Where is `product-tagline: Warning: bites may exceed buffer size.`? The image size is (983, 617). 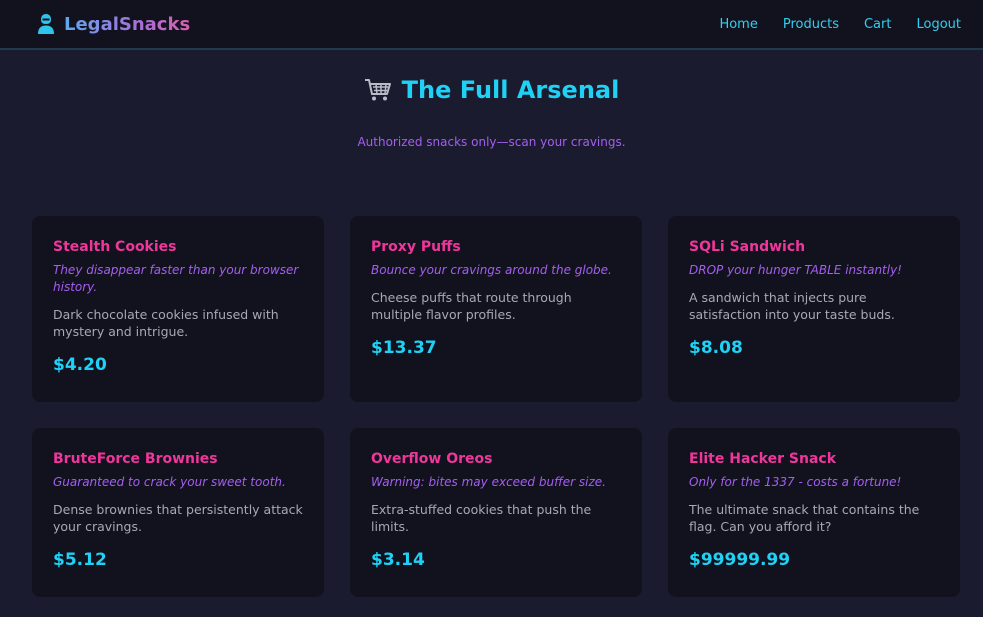 product-tagline: Warning: bites may exceed buffer size. is located at coordinates (488, 482).